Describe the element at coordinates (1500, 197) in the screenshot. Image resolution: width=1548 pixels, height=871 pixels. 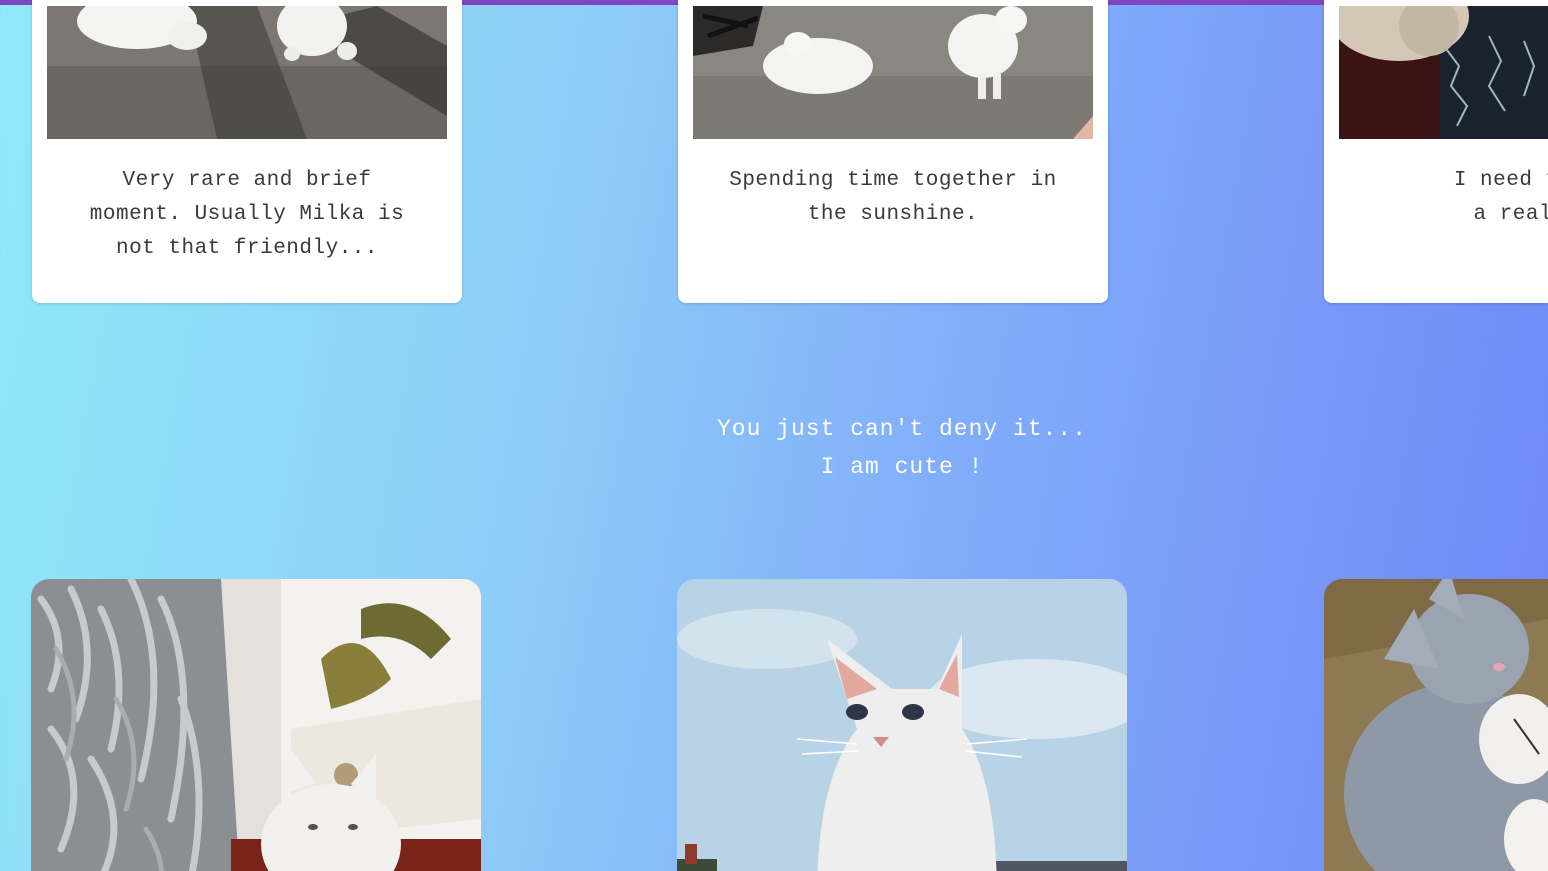
I see `card-caption: I need to adm a really g` at that location.